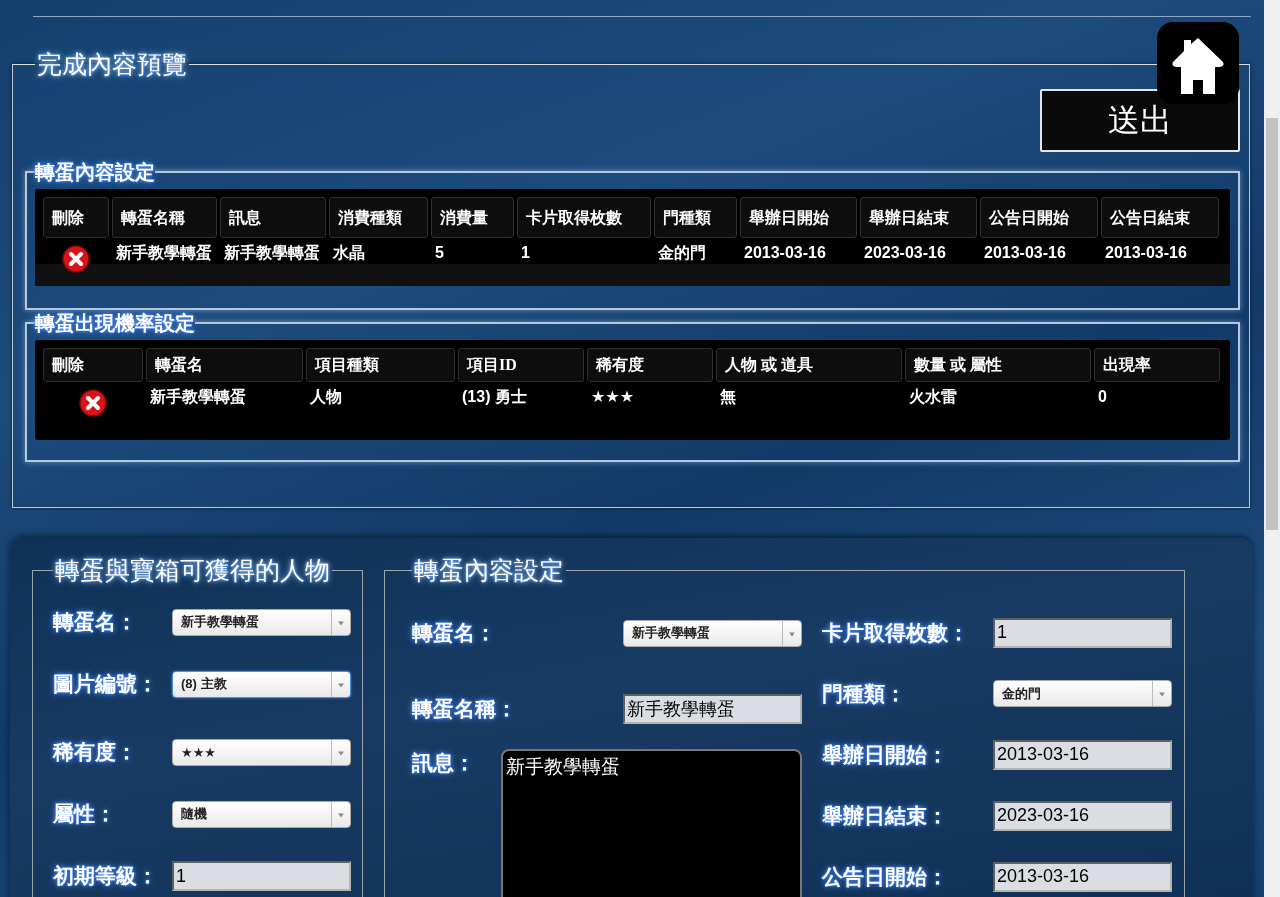 The height and width of the screenshot is (897, 1280). Describe the element at coordinates (905, 253) in the screenshot. I see `table-cell-text: 2023-03-16` at that location.